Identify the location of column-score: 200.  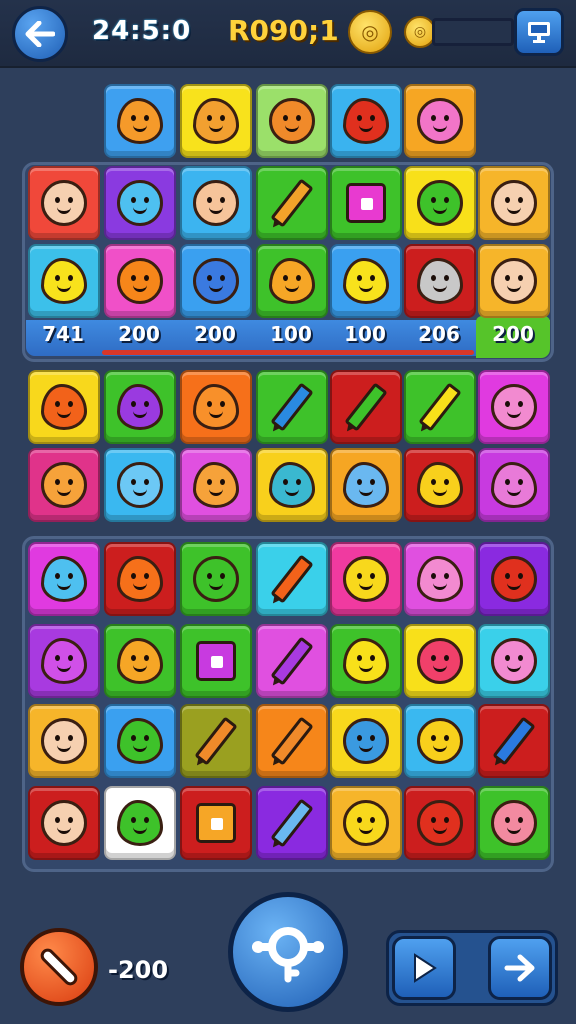
(513, 334).